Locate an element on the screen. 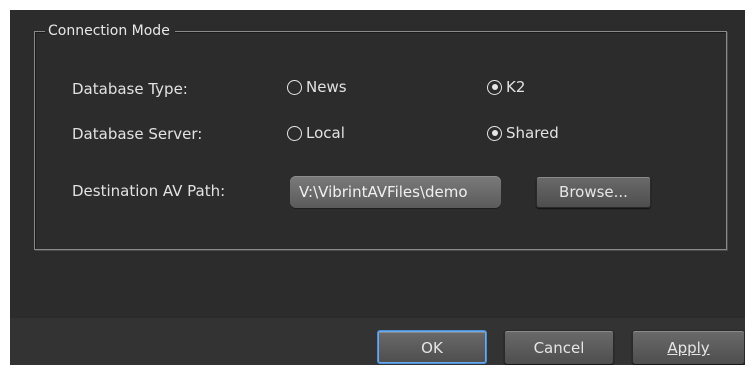 The width and height of the screenshot is (745, 365). apply-button-label: Apply is located at coordinates (688, 348).